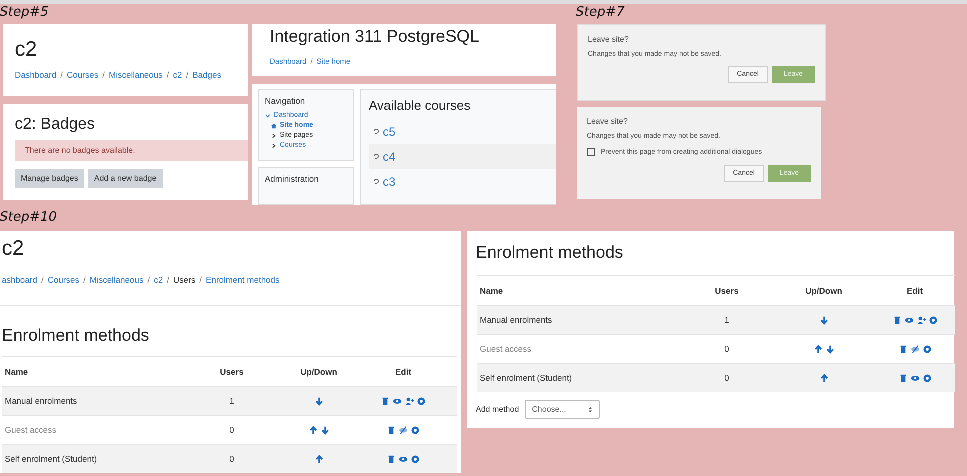 This screenshot has height=476, width=967. I want to click on block-title: Navigation, so click(285, 101).